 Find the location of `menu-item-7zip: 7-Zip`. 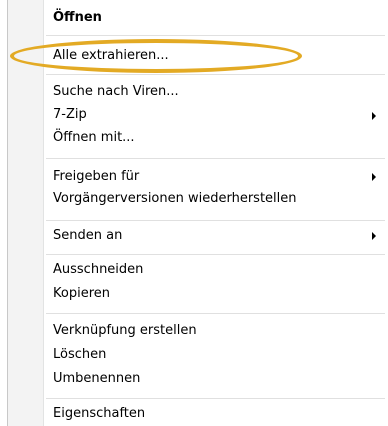

menu-item-7zip: 7-Zip is located at coordinates (220, 115).